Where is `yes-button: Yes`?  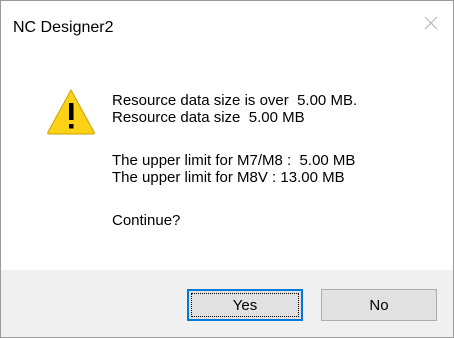
yes-button: Yes is located at coordinates (245, 305).